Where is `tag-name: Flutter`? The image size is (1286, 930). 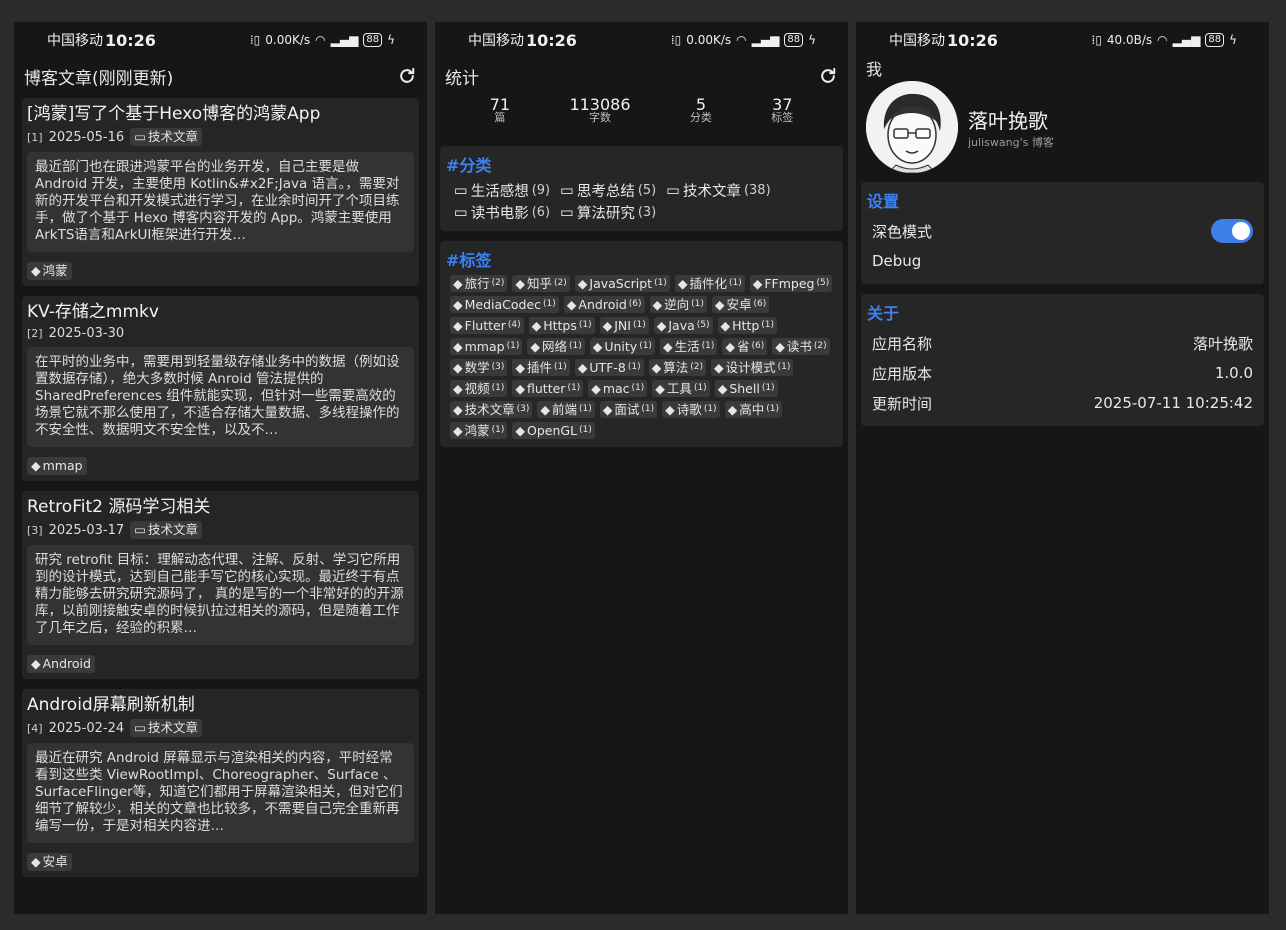 tag-name: Flutter is located at coordinates (485, 325).